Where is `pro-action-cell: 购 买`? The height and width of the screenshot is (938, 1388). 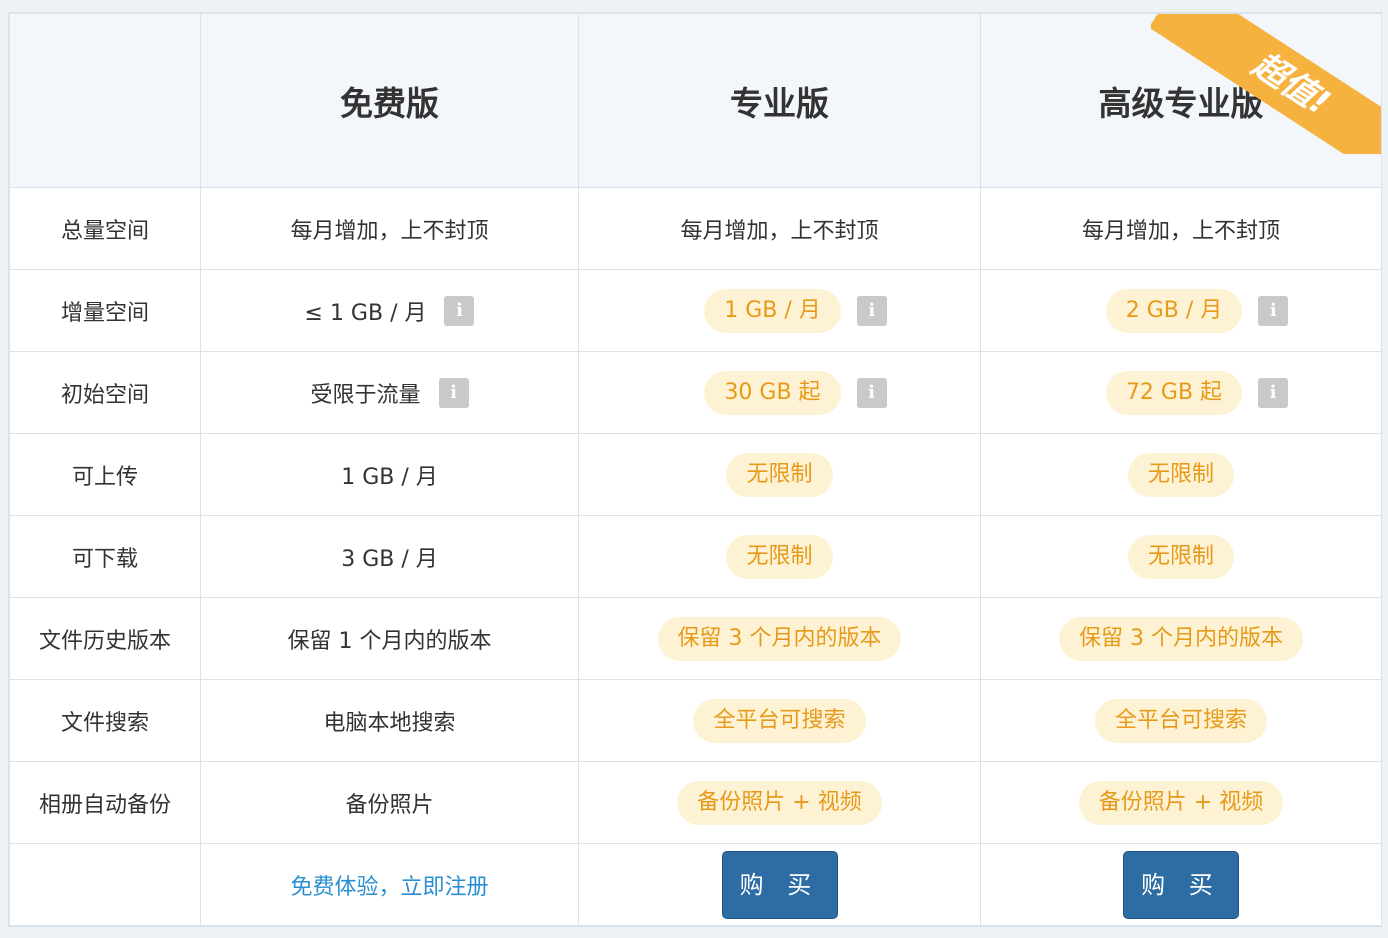 pro-action-cell: 购 买 is located at coordinates (779, 884).